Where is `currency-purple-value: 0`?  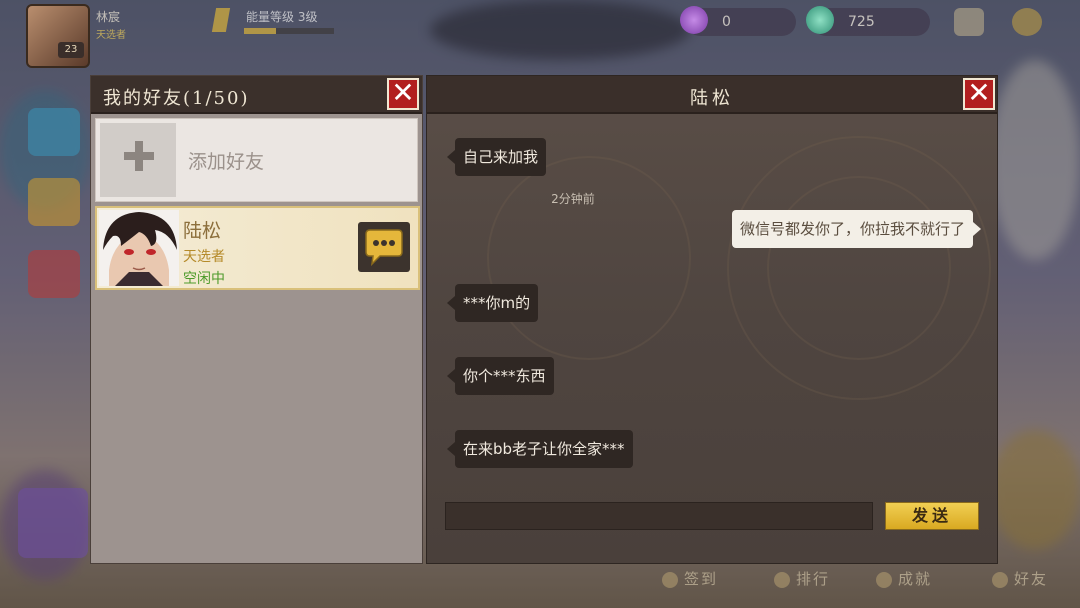 currency-purple-value: 0 is located at coordinates (726, 22).